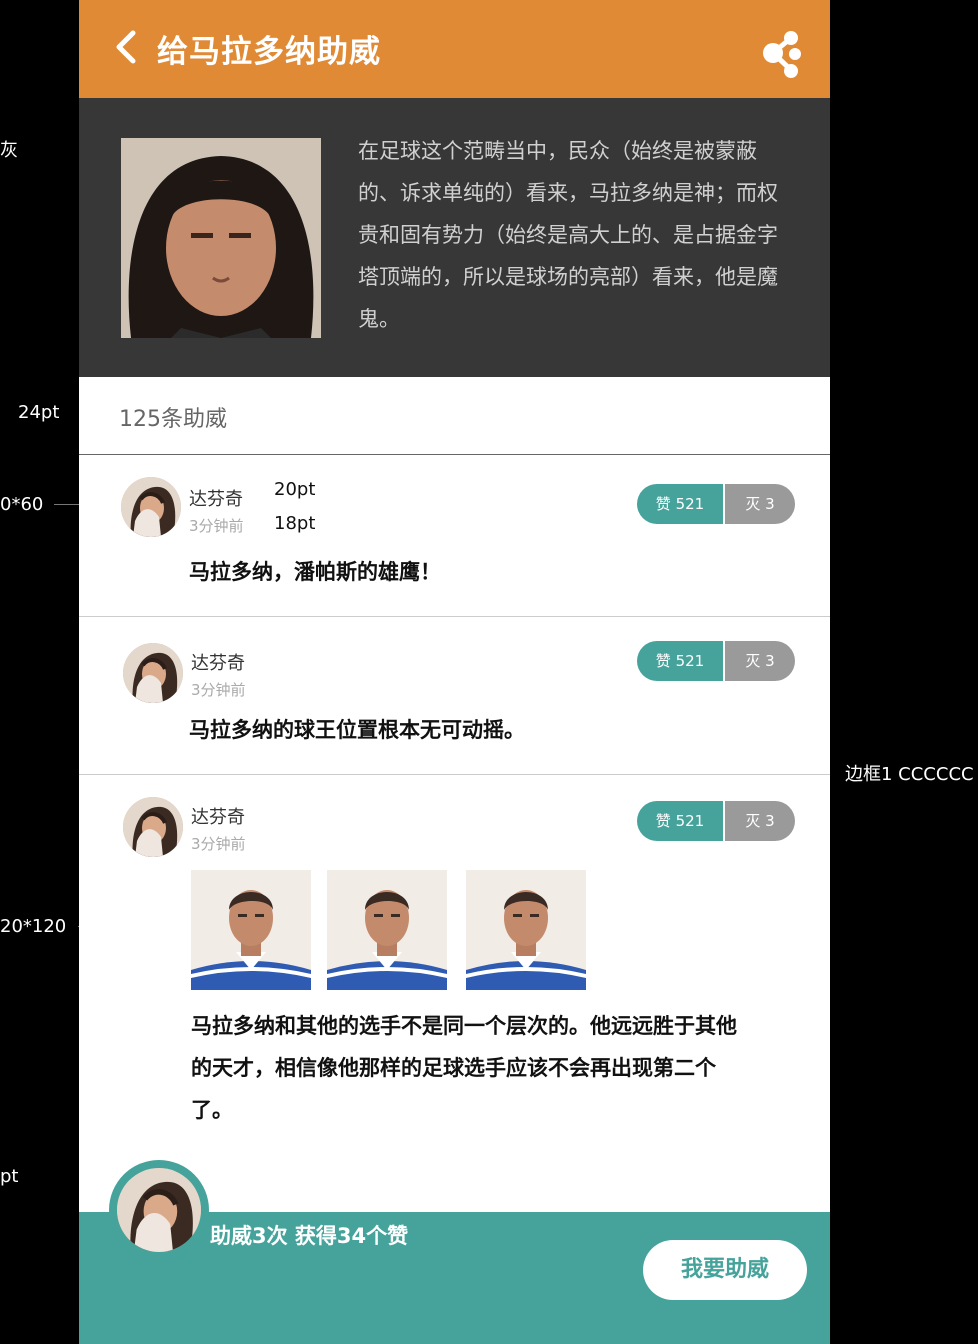 Image resolution: width=978 pixels, height=1344 pixels. What do you see at coordinates (295, 523) in the screenshot?
I see `time-size-annotation: 18pt` at bounding box center [295, 523].